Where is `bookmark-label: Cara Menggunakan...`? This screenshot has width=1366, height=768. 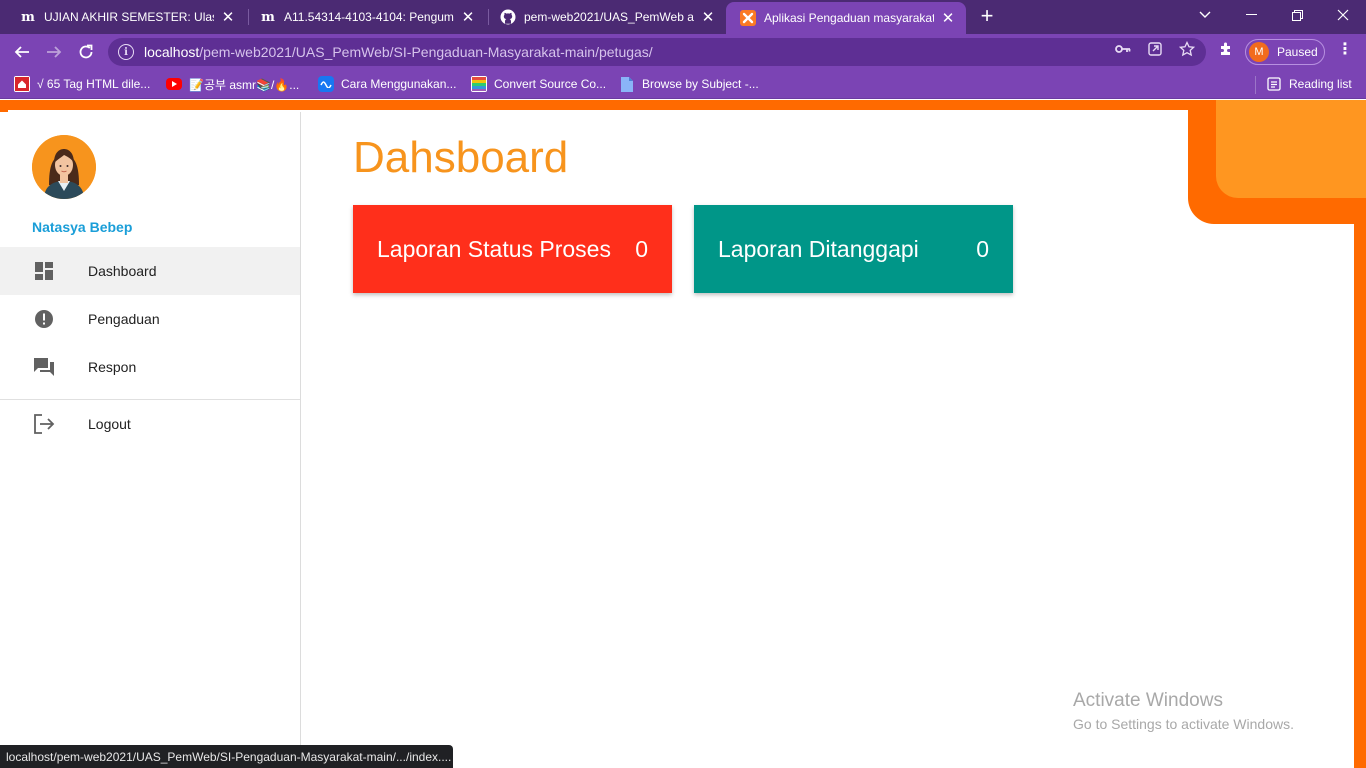 bookmark-label: Cara Menggunakan... is located at coordinates (399, 84).